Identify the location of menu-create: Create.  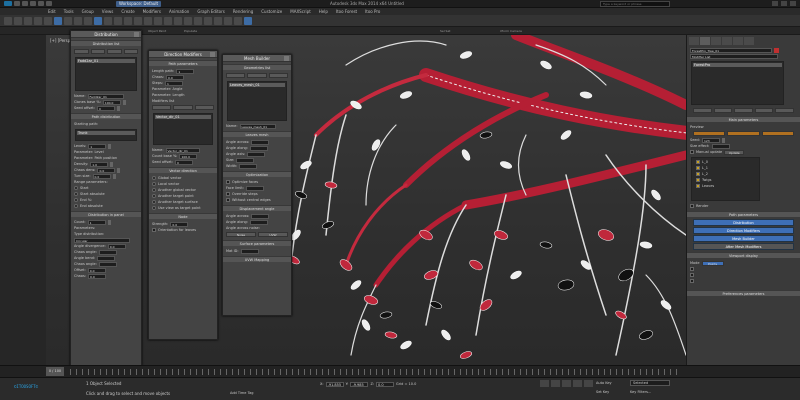
(127, 11).